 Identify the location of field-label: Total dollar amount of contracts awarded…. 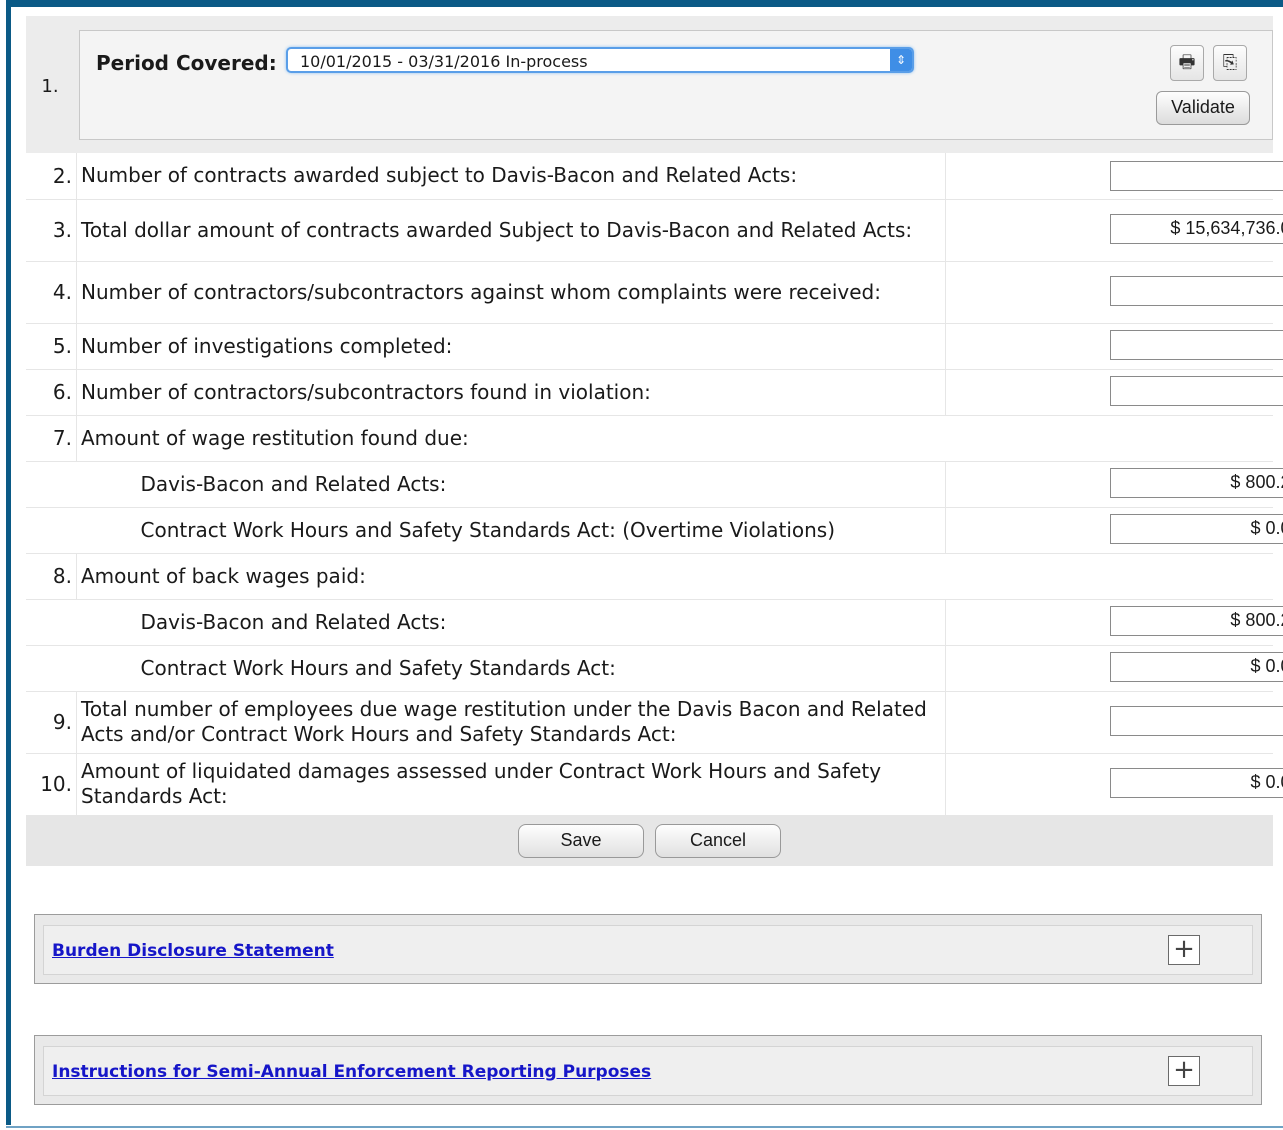
(511, 230).